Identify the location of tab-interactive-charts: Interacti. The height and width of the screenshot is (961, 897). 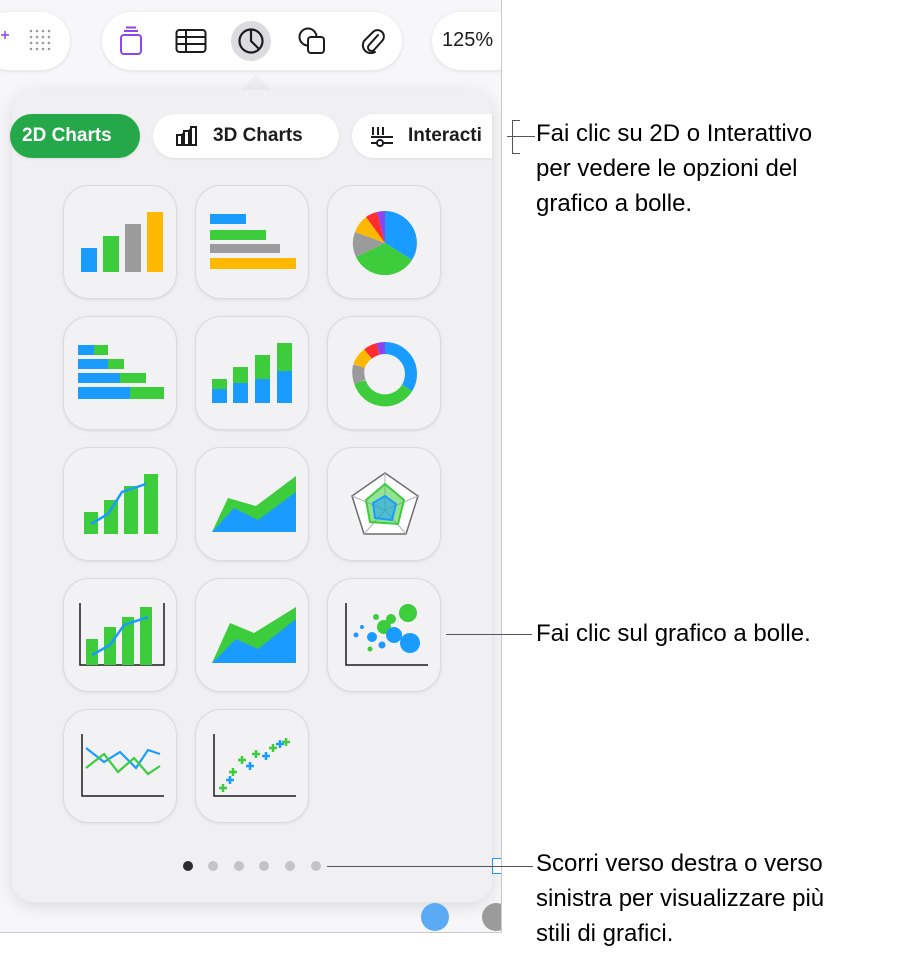
(422, 136).